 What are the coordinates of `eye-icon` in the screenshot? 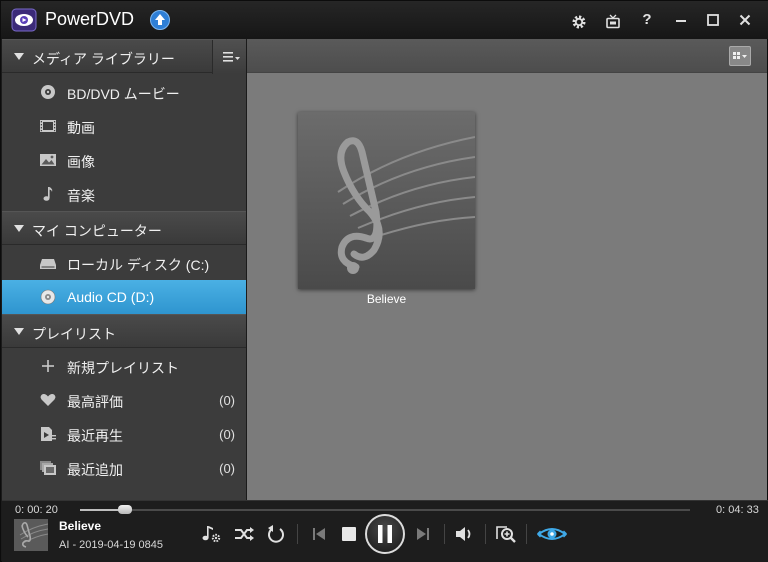 It's located at (552, 534).